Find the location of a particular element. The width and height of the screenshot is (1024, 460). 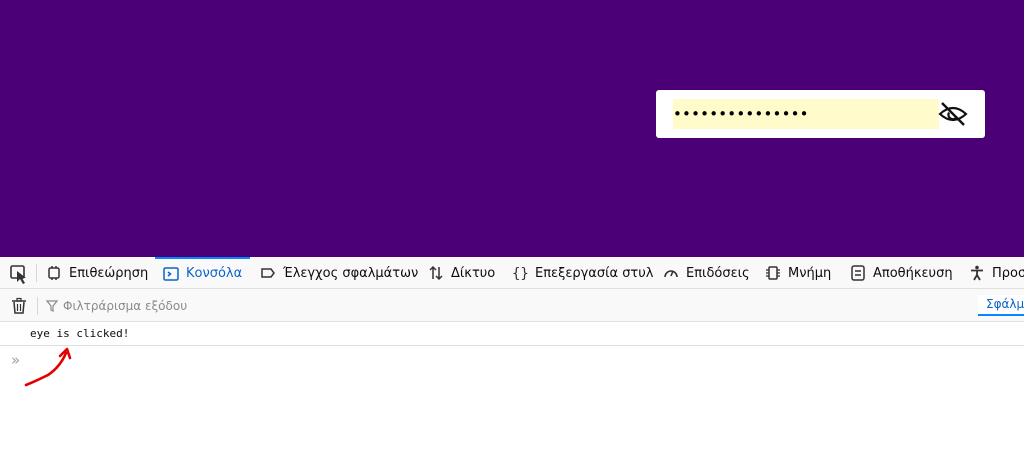

filter-icon is located at coordinates (52, 306).